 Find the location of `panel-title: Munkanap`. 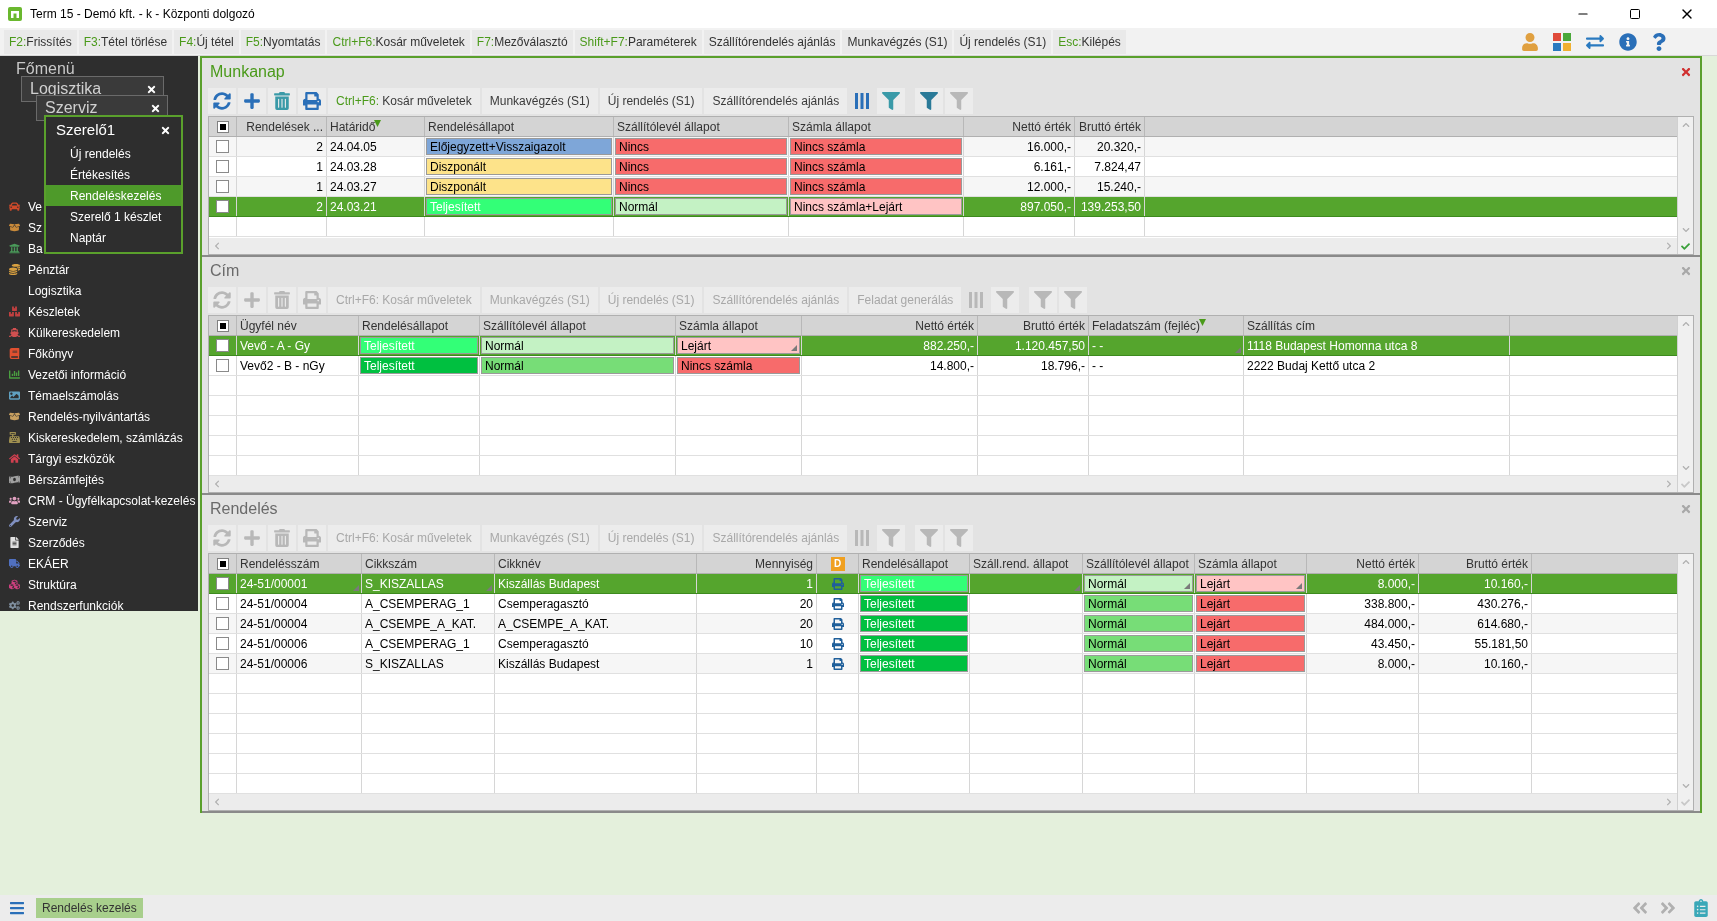

panel-title: Munkanap is located at coordinates (247, 72).